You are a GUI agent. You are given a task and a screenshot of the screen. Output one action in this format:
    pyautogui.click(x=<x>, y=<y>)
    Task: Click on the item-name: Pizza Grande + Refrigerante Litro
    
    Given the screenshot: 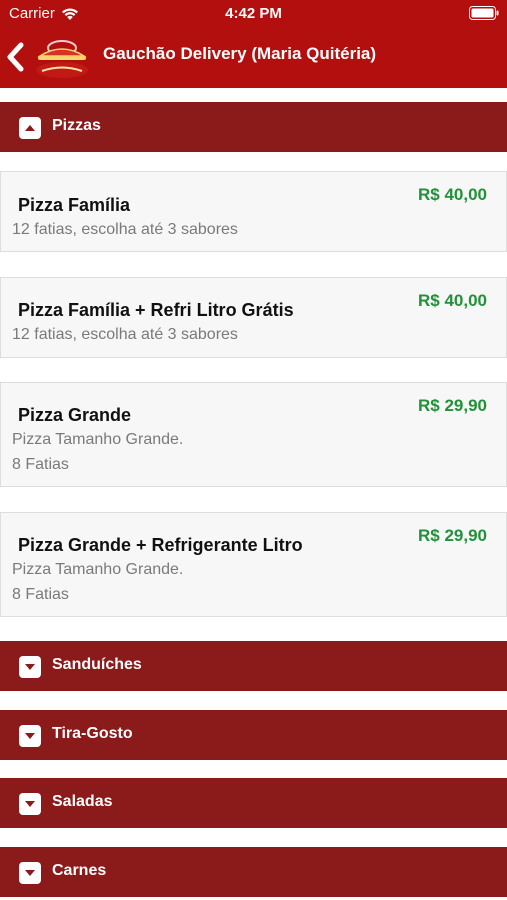 What is the action you would take?
    pyautogui.click(x=160, y=545)
    